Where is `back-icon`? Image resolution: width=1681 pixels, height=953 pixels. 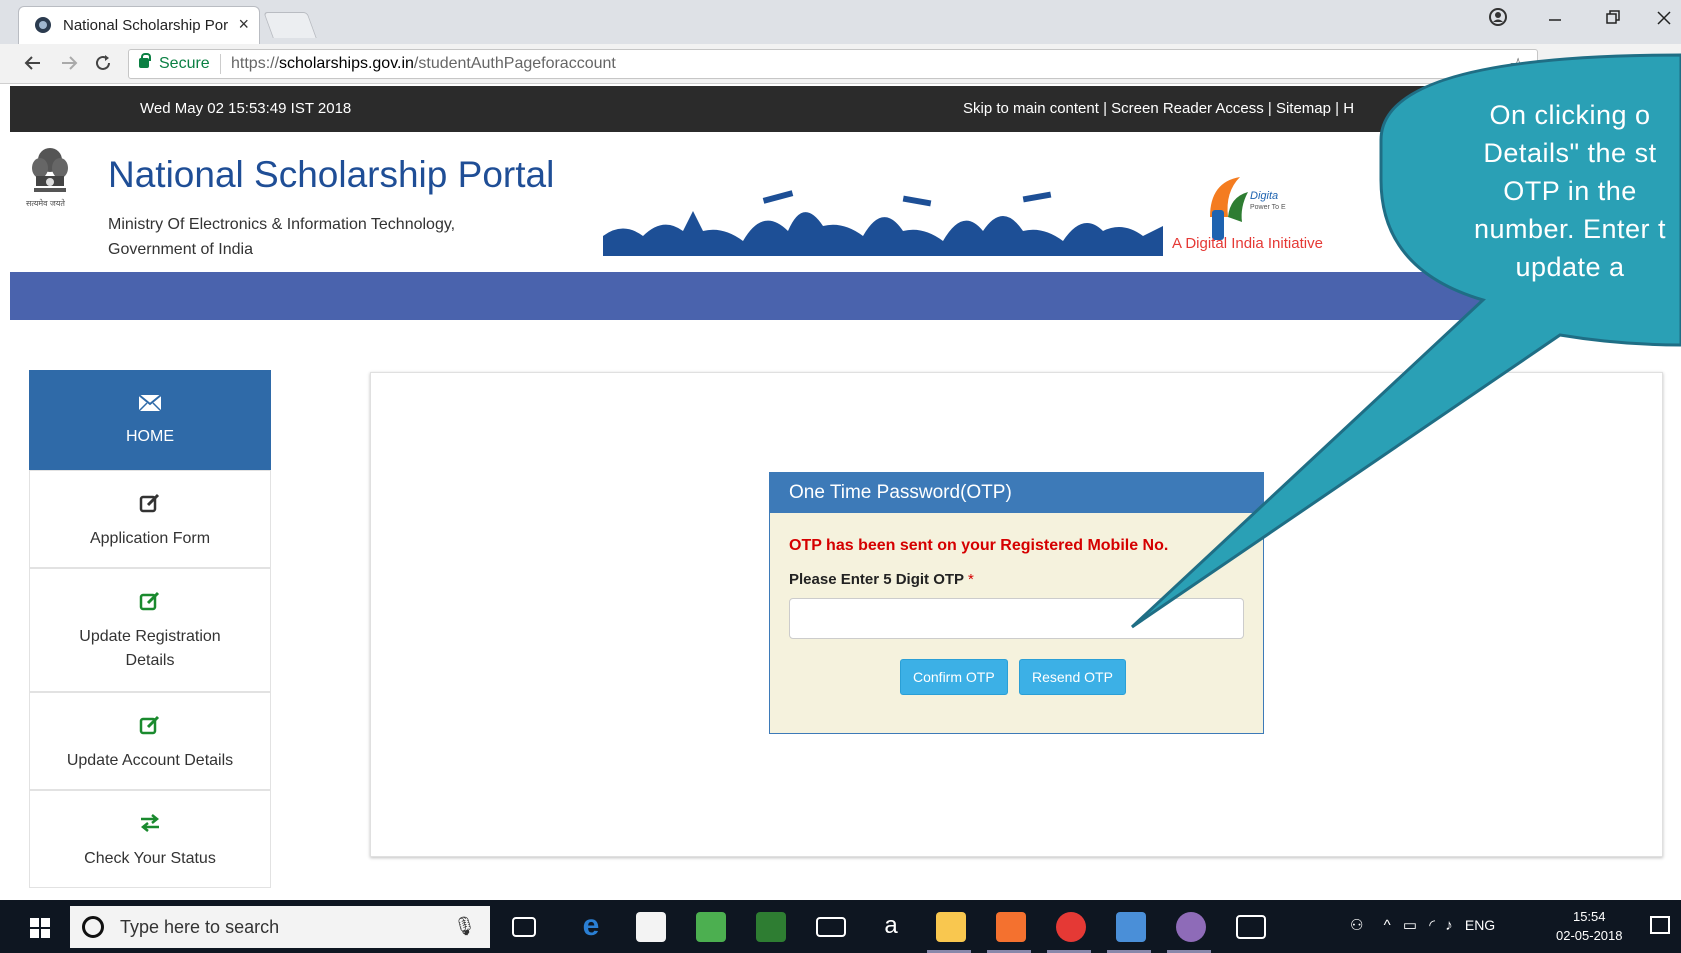
back-icon is located at coordinates (33, 65).